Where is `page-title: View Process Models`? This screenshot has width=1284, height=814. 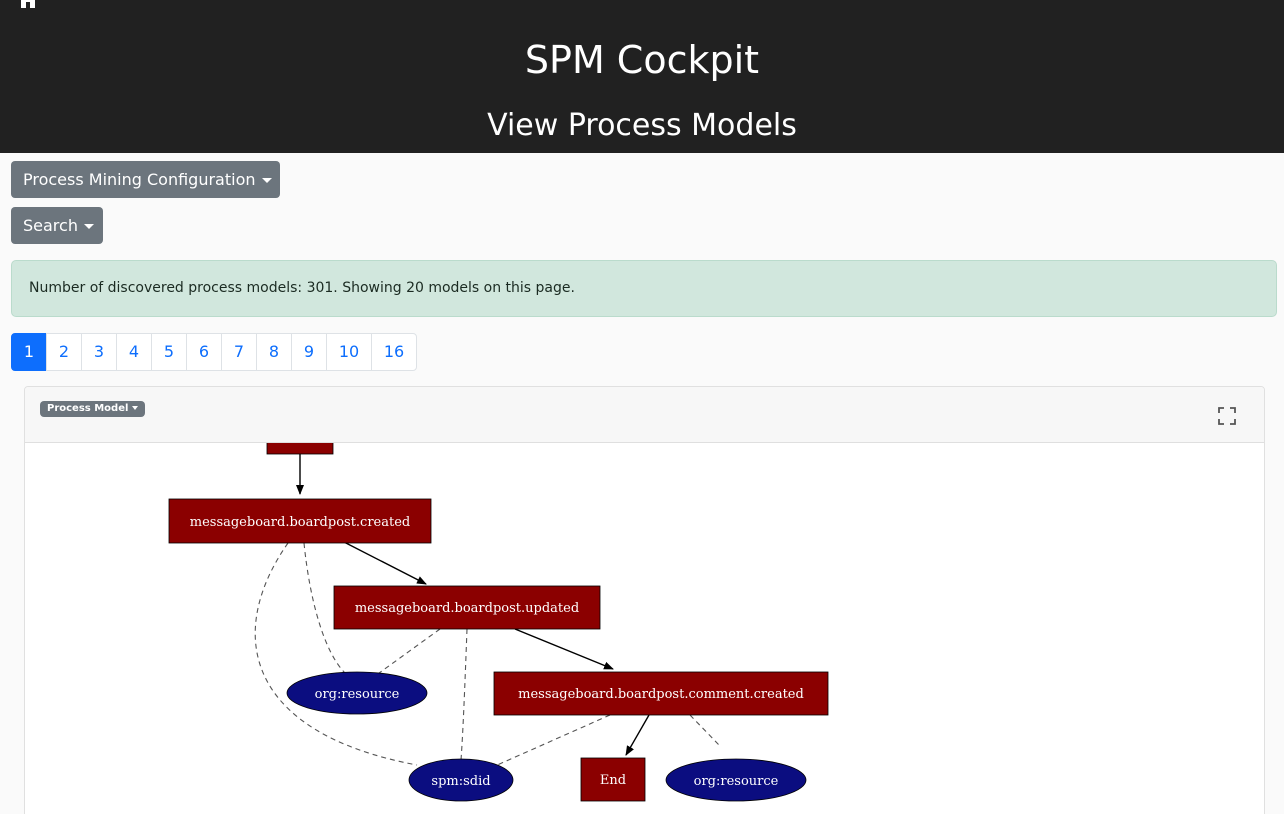
page-title: View Process Models is located at coordinates (642, 125).